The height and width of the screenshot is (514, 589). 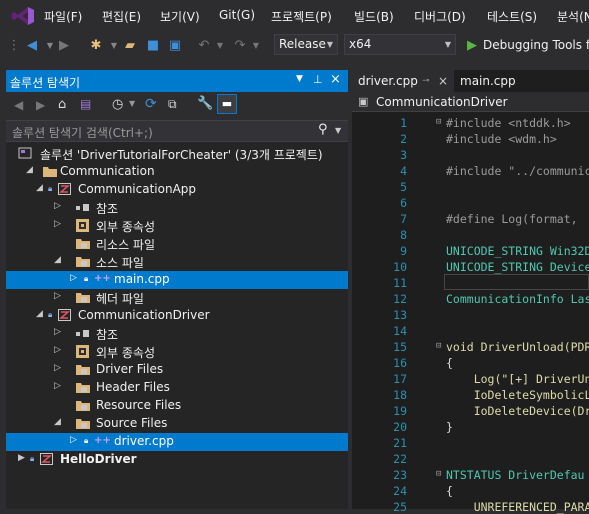 What do you see at coordinates (536, 45) in the screenshot?
I see `start-debugging-button: Debugging Tools fo` at bounding box center [536, 45].